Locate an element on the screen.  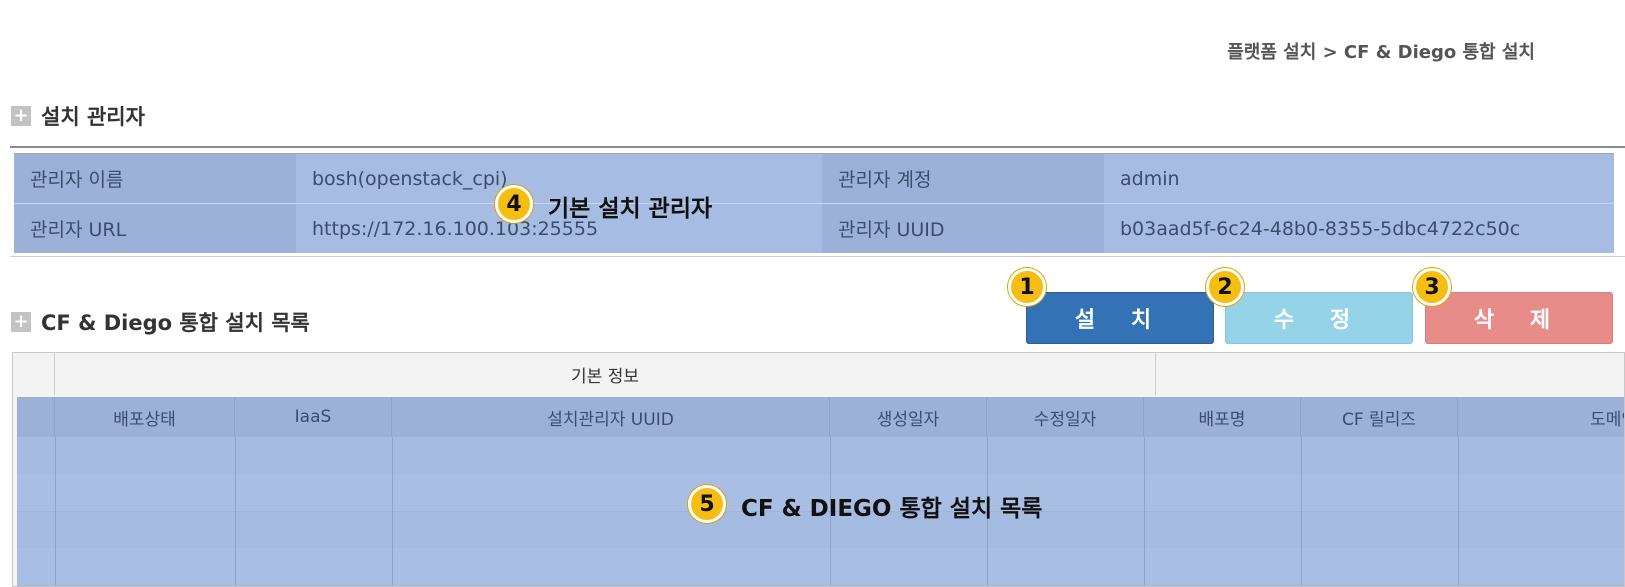
column-header-domain: 도메인 is located at coordinates (1541, 417).